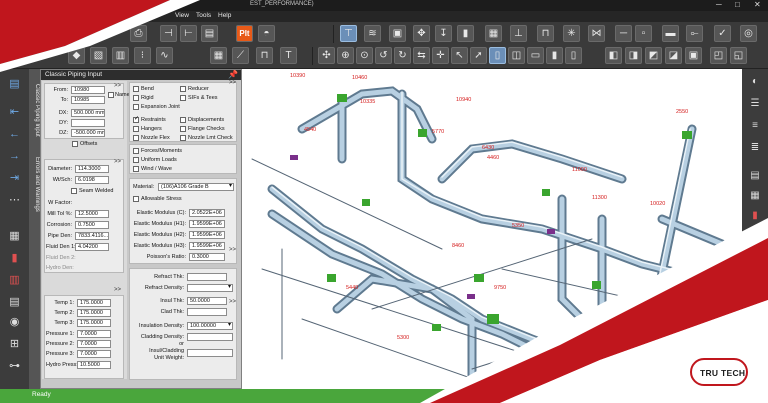 The width and height of the screenshot is (768, 403). Describe the element at coordinates (516, 55) in the screenshot. I see `frame-icon: ◫` at that location.